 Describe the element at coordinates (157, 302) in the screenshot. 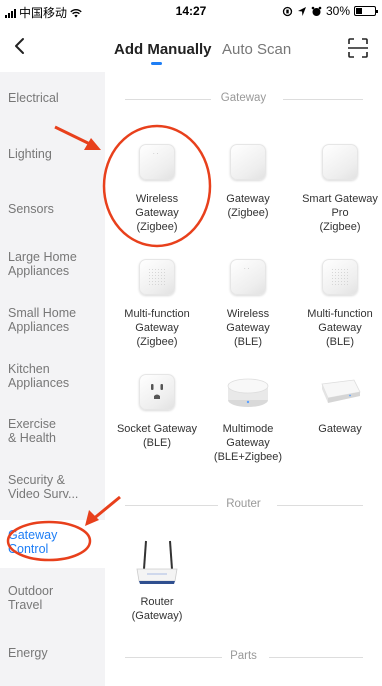

I see `device-multifunction-gateway-zigbee: Multi-function Gateway (Zigbee)` at that location.